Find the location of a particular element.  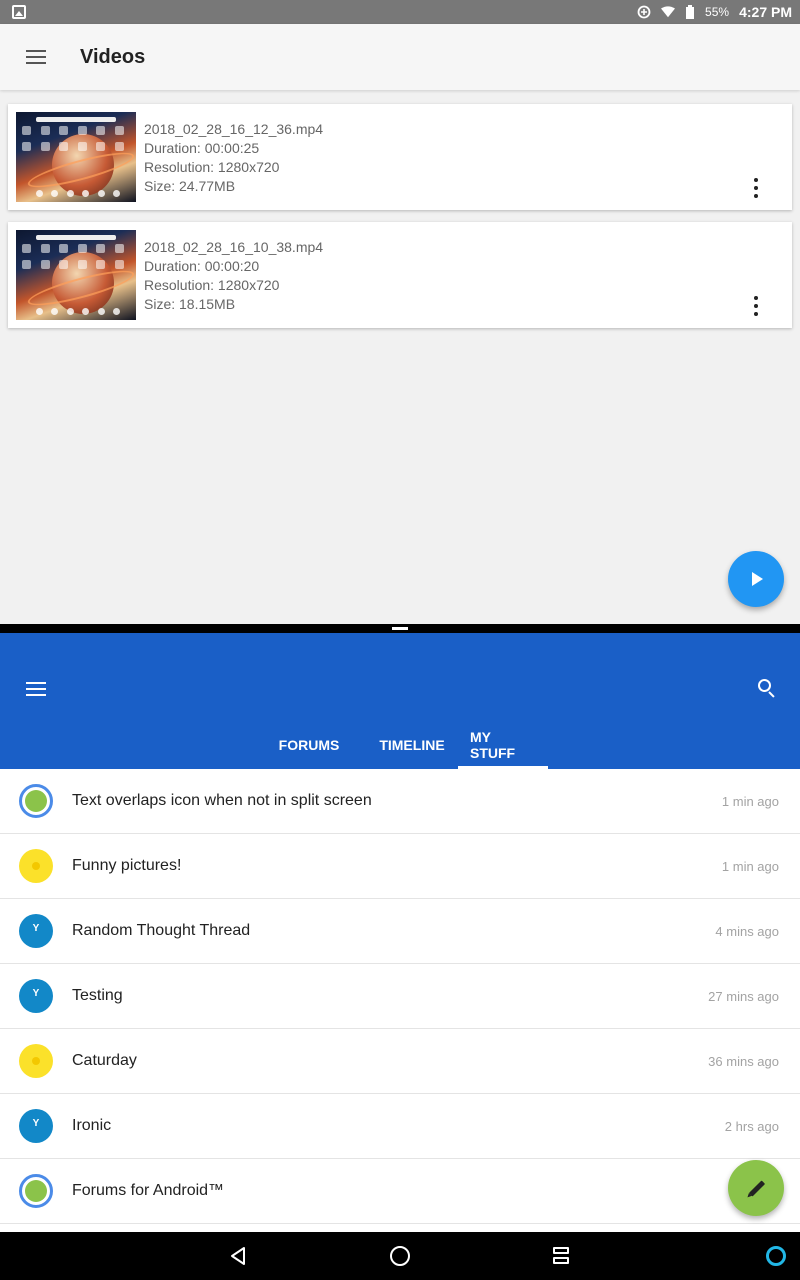

pencil-icon is located at coordinates (757, 1188).